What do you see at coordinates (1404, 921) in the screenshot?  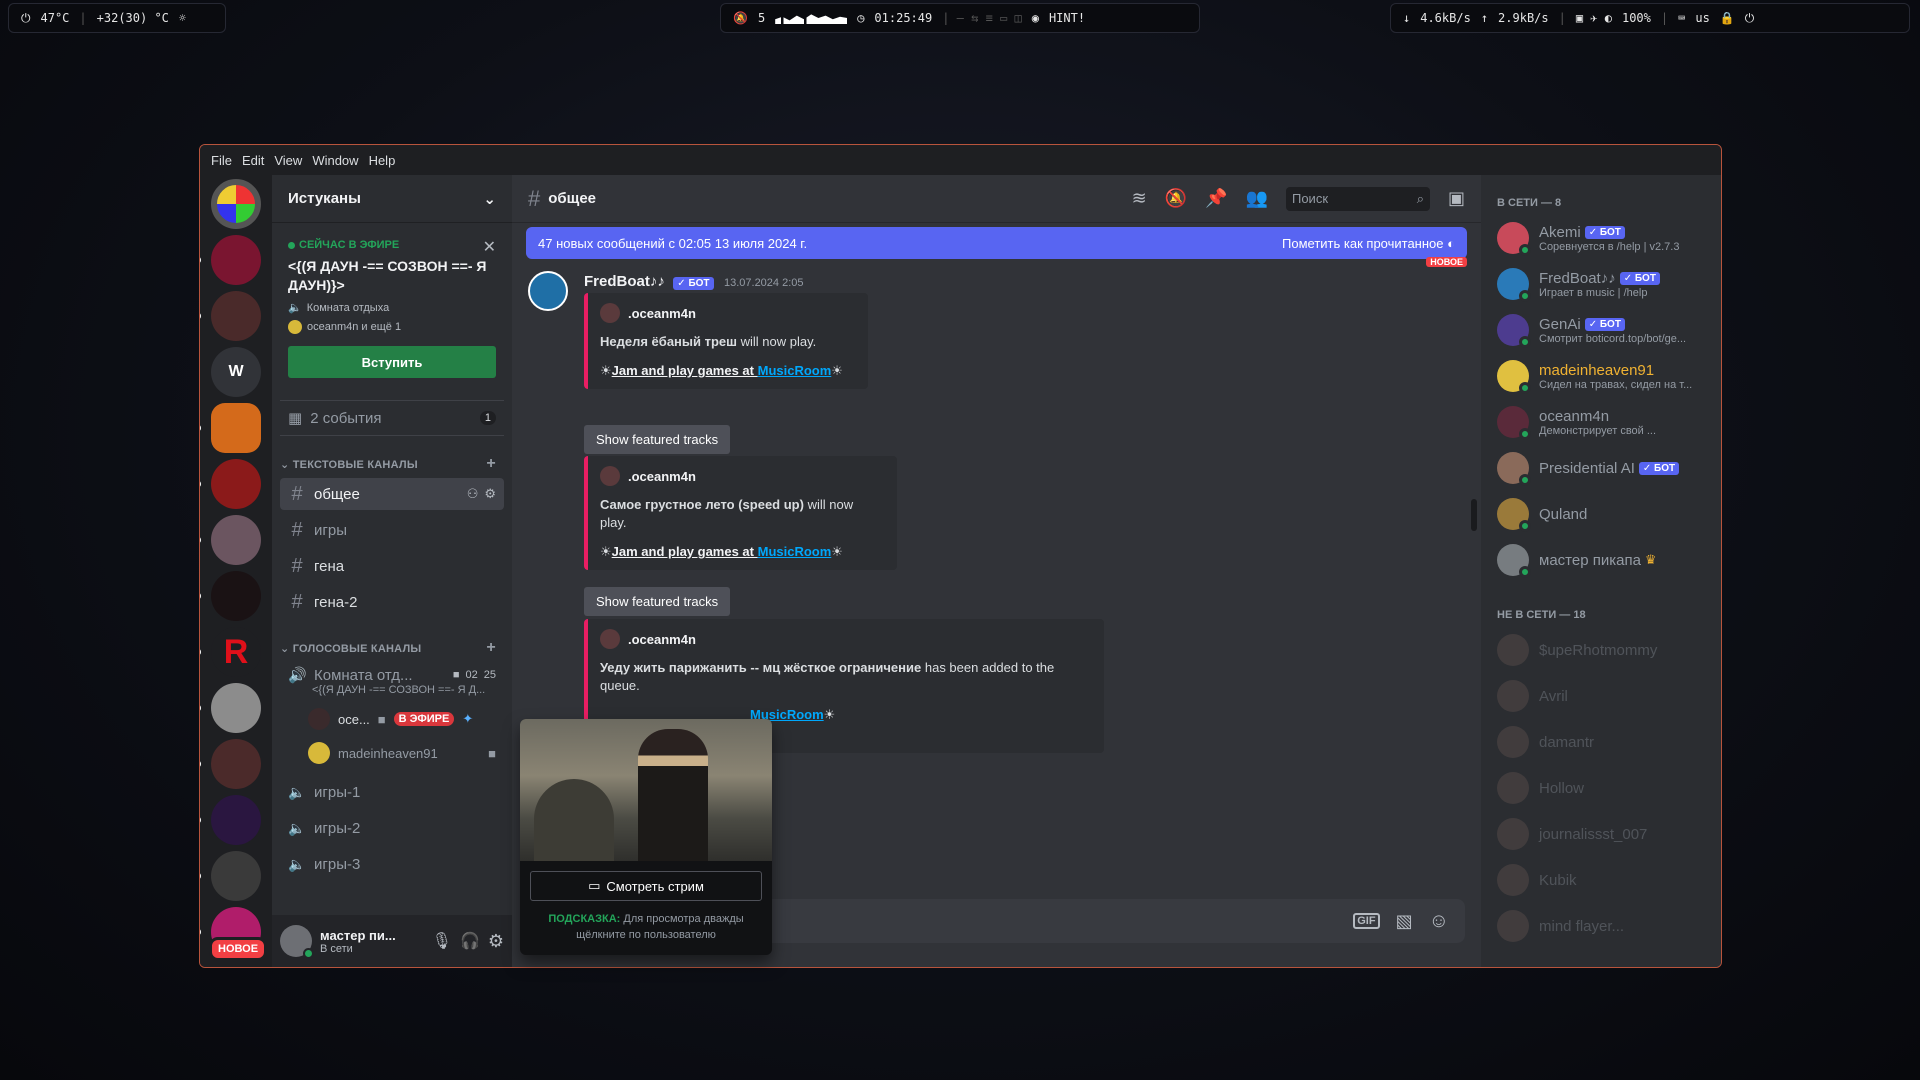 I see `sticker-icon: ▧` at bounding box center [1404, 921].